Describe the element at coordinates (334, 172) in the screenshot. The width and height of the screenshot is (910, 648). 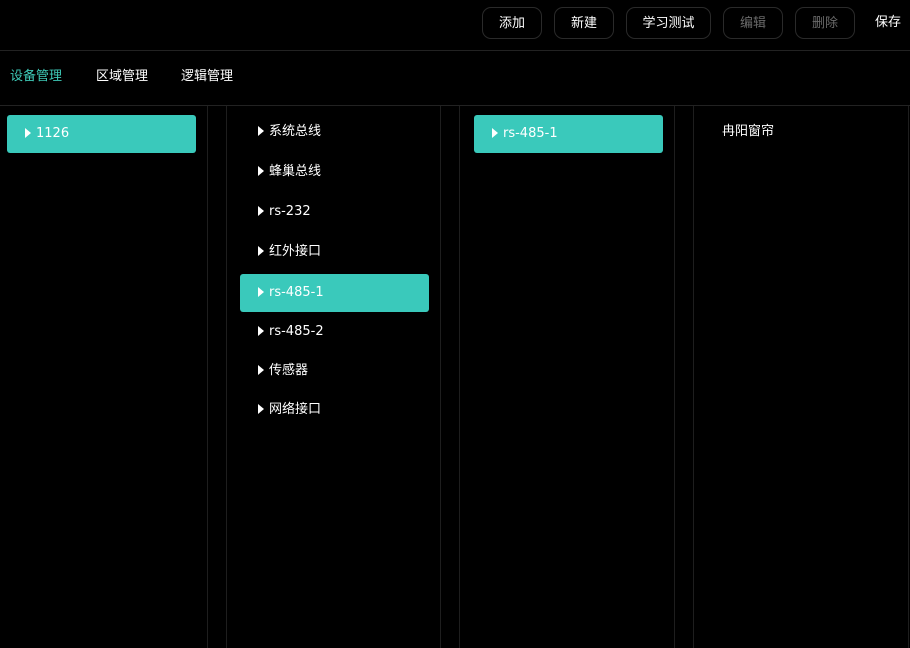
I see `interface-item-hive-bus: 蜂巢总线` at that location.